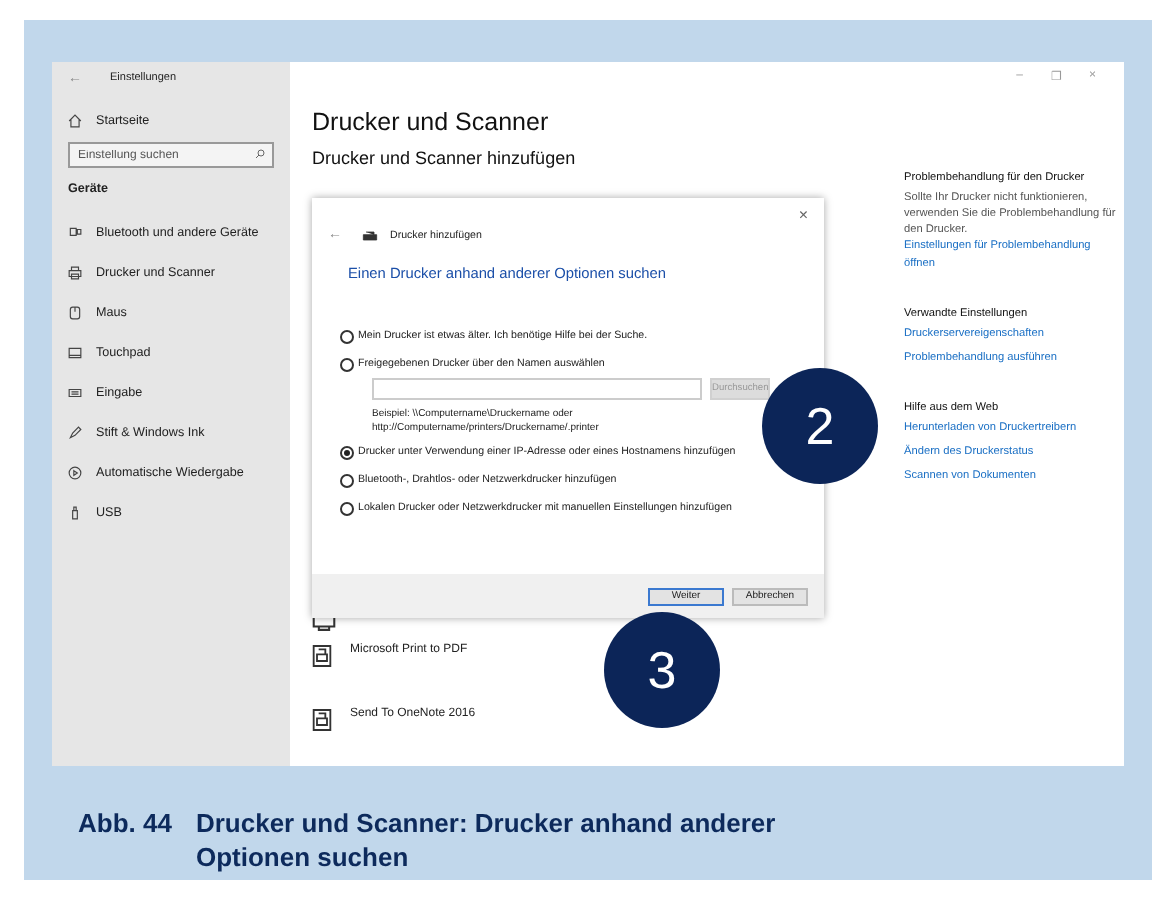  I want to click on step-badge: 3, so click(662, 670).